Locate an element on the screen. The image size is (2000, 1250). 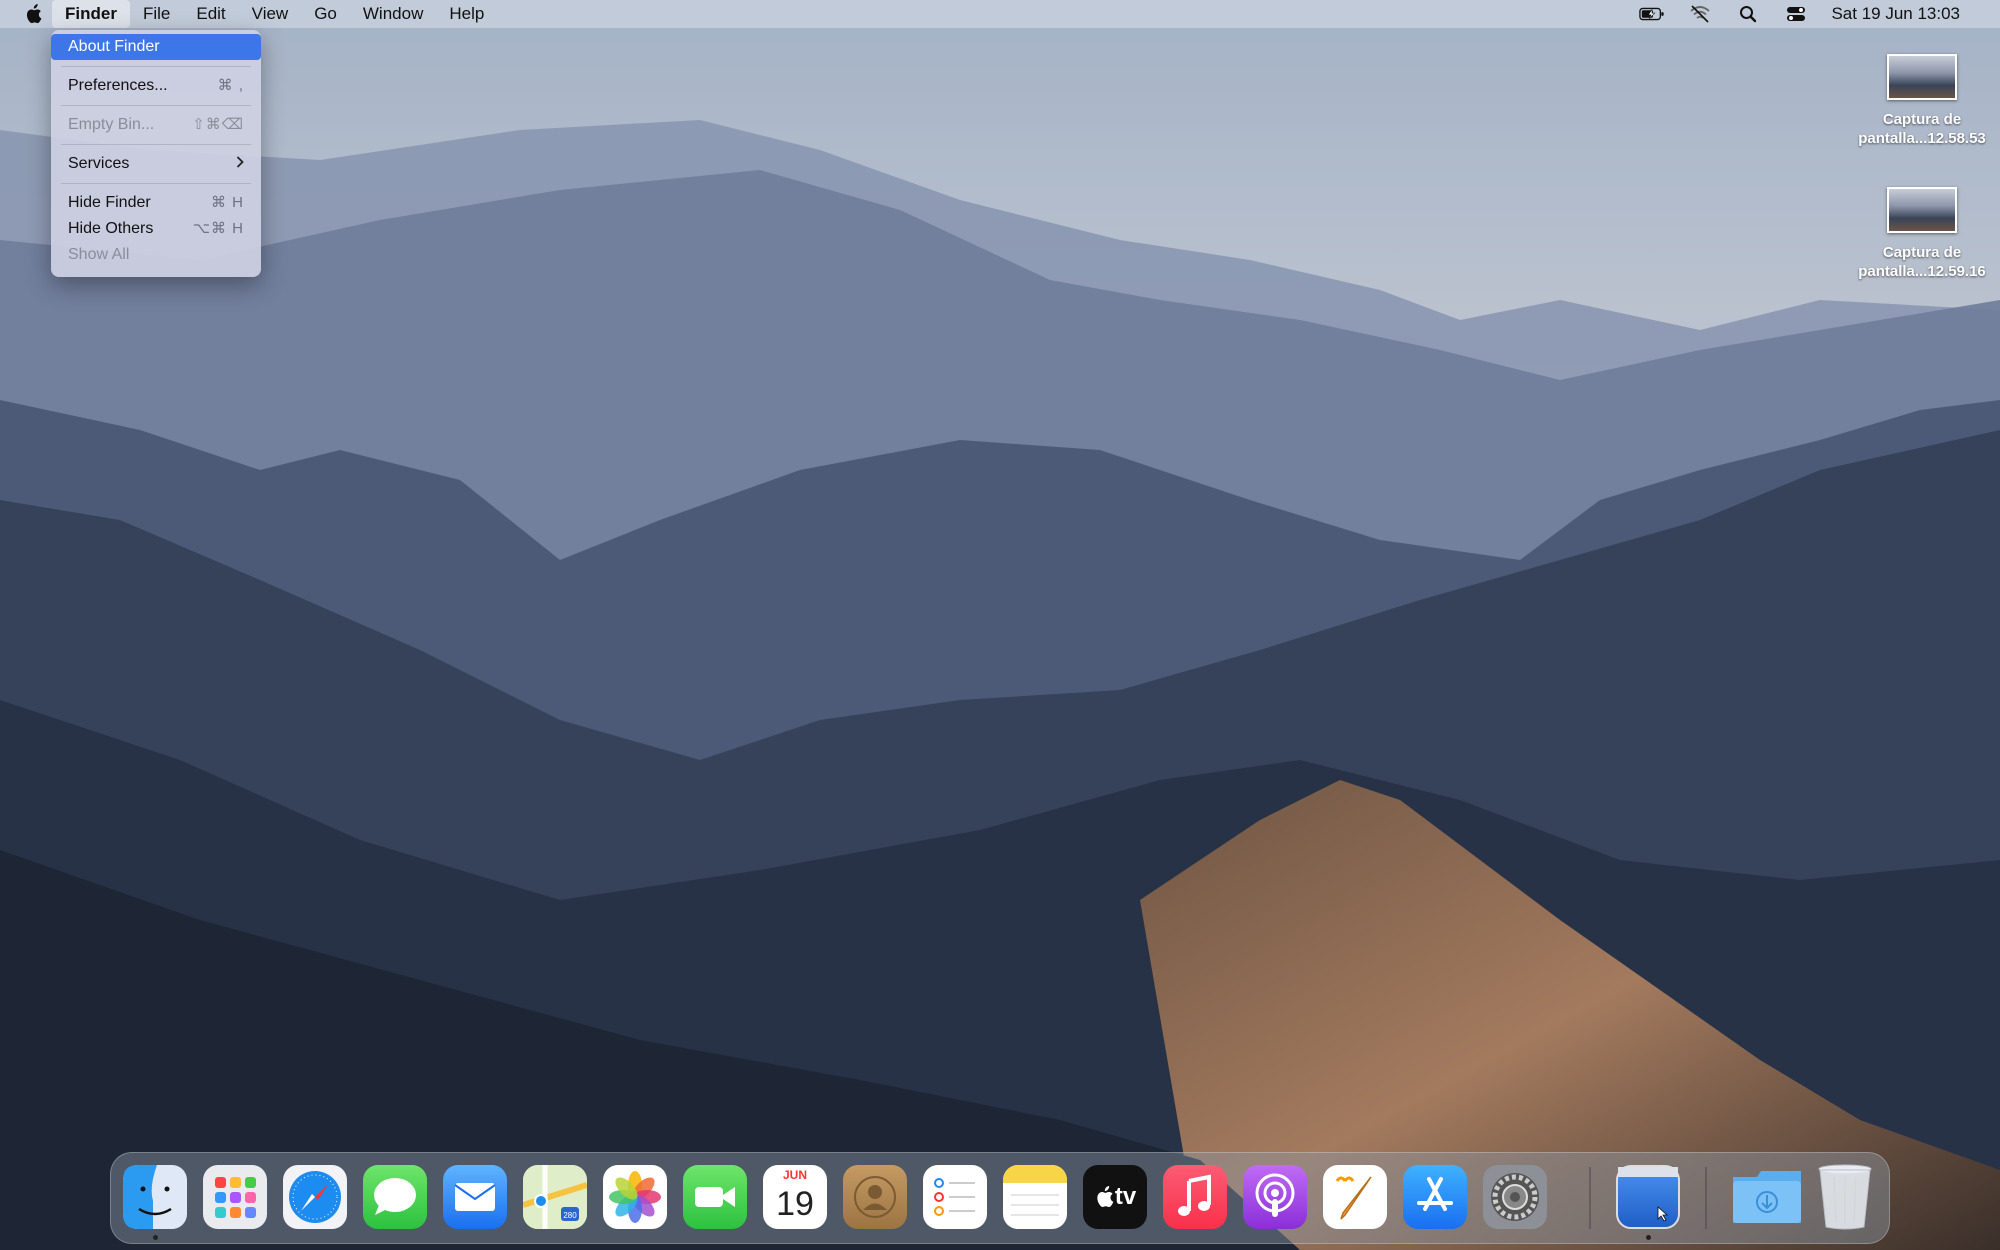
menu-item-label: Hide Others is located at coordinates (111, 228).